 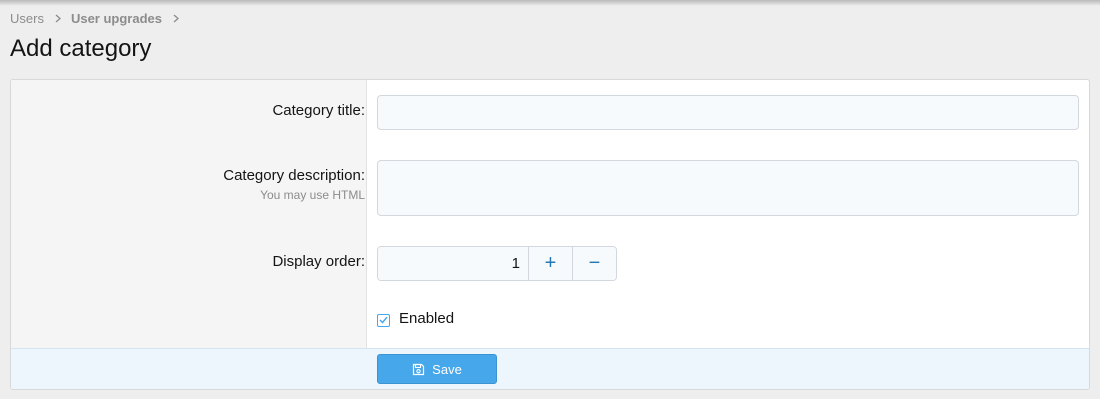 I want to click on enabled-checkbox-row: Enabled, so click(x=415, y=318).